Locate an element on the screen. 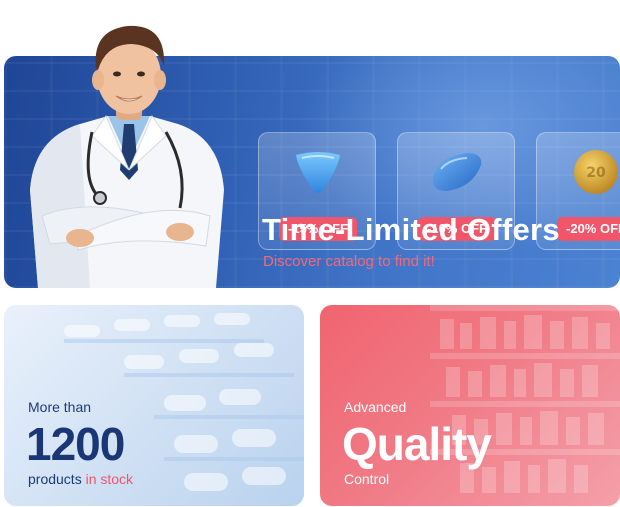 This screenshot has width=620, height=507. quality-intro-text: Advanced is located at coordinates (375, 407).